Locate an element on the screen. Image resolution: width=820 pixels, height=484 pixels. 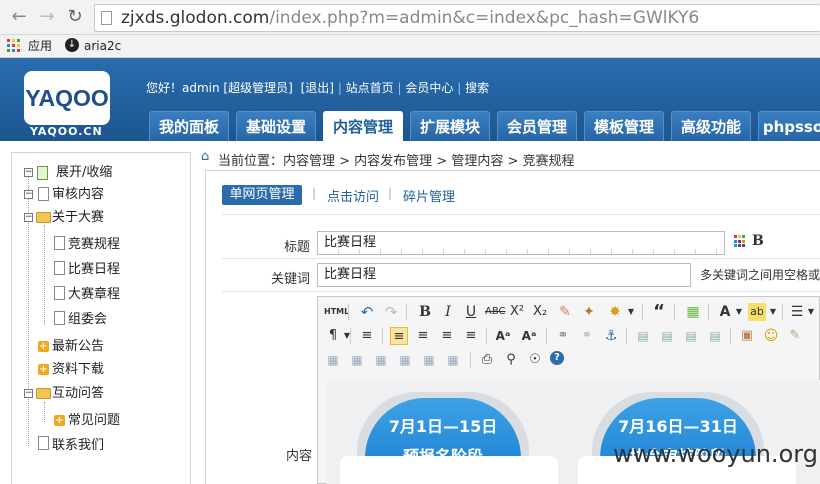
sidebar-item-schedule: 比赛日程 is located at coordinates (94, 270).